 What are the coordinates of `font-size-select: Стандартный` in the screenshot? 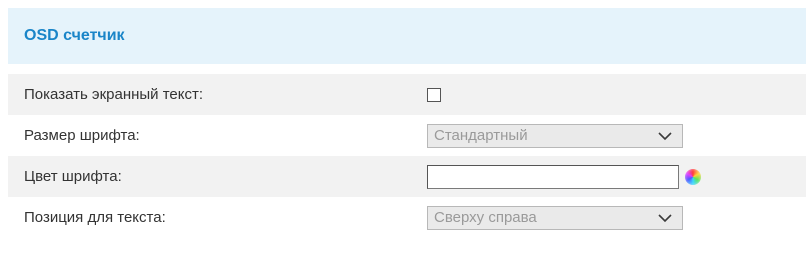 It's located at (555, 135).